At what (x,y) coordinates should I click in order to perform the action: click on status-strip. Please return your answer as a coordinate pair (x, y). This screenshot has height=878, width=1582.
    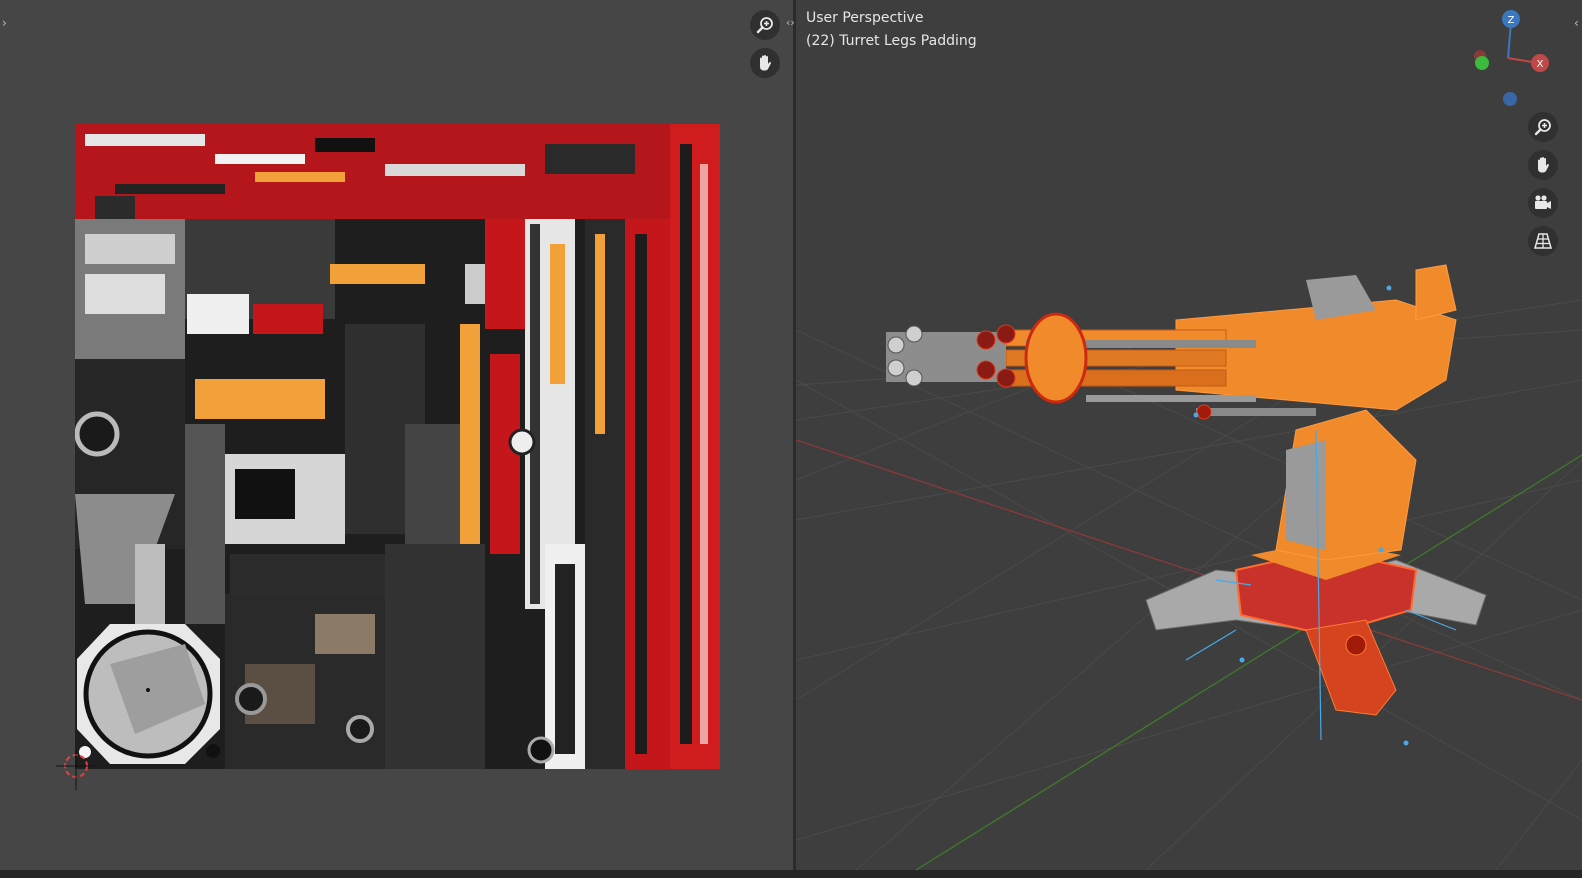
    Looking at the image, I should click on (791, 874).